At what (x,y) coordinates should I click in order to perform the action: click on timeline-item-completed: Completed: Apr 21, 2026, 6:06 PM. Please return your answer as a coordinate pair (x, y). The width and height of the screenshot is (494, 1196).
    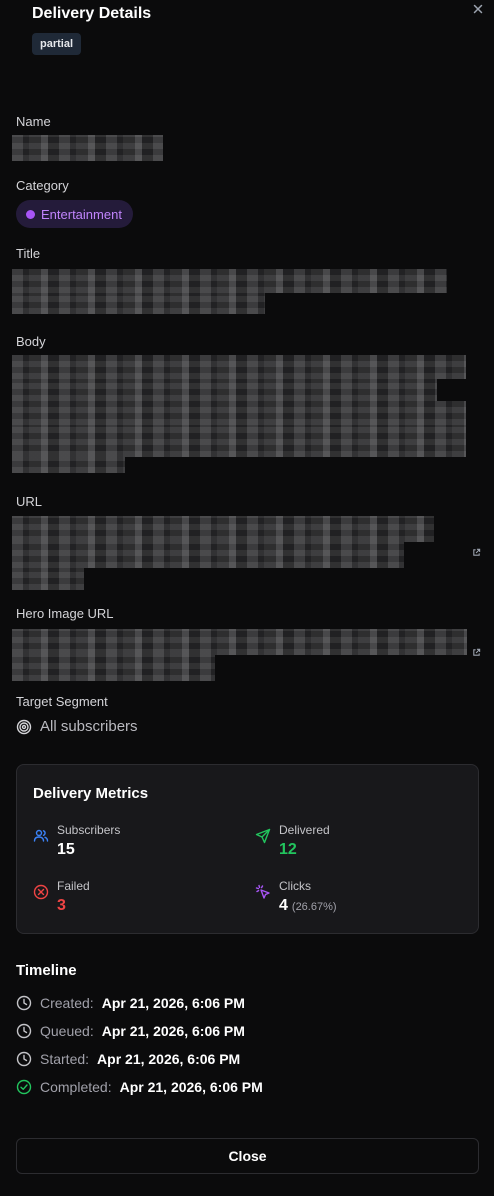
    Looking at the image, I should click on (139, 1087).